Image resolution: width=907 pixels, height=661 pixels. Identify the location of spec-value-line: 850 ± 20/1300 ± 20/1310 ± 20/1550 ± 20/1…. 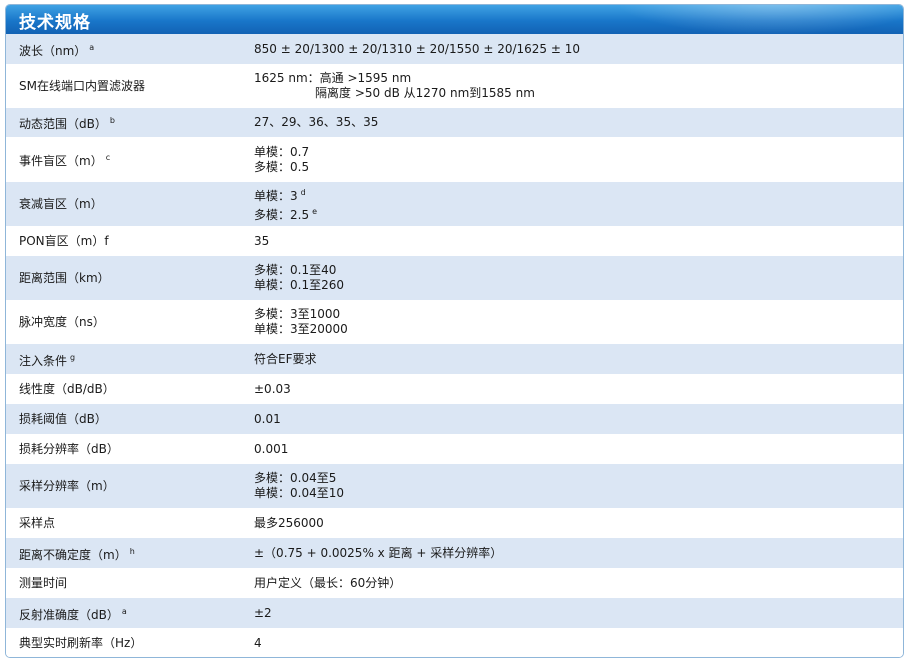
(578, 49).